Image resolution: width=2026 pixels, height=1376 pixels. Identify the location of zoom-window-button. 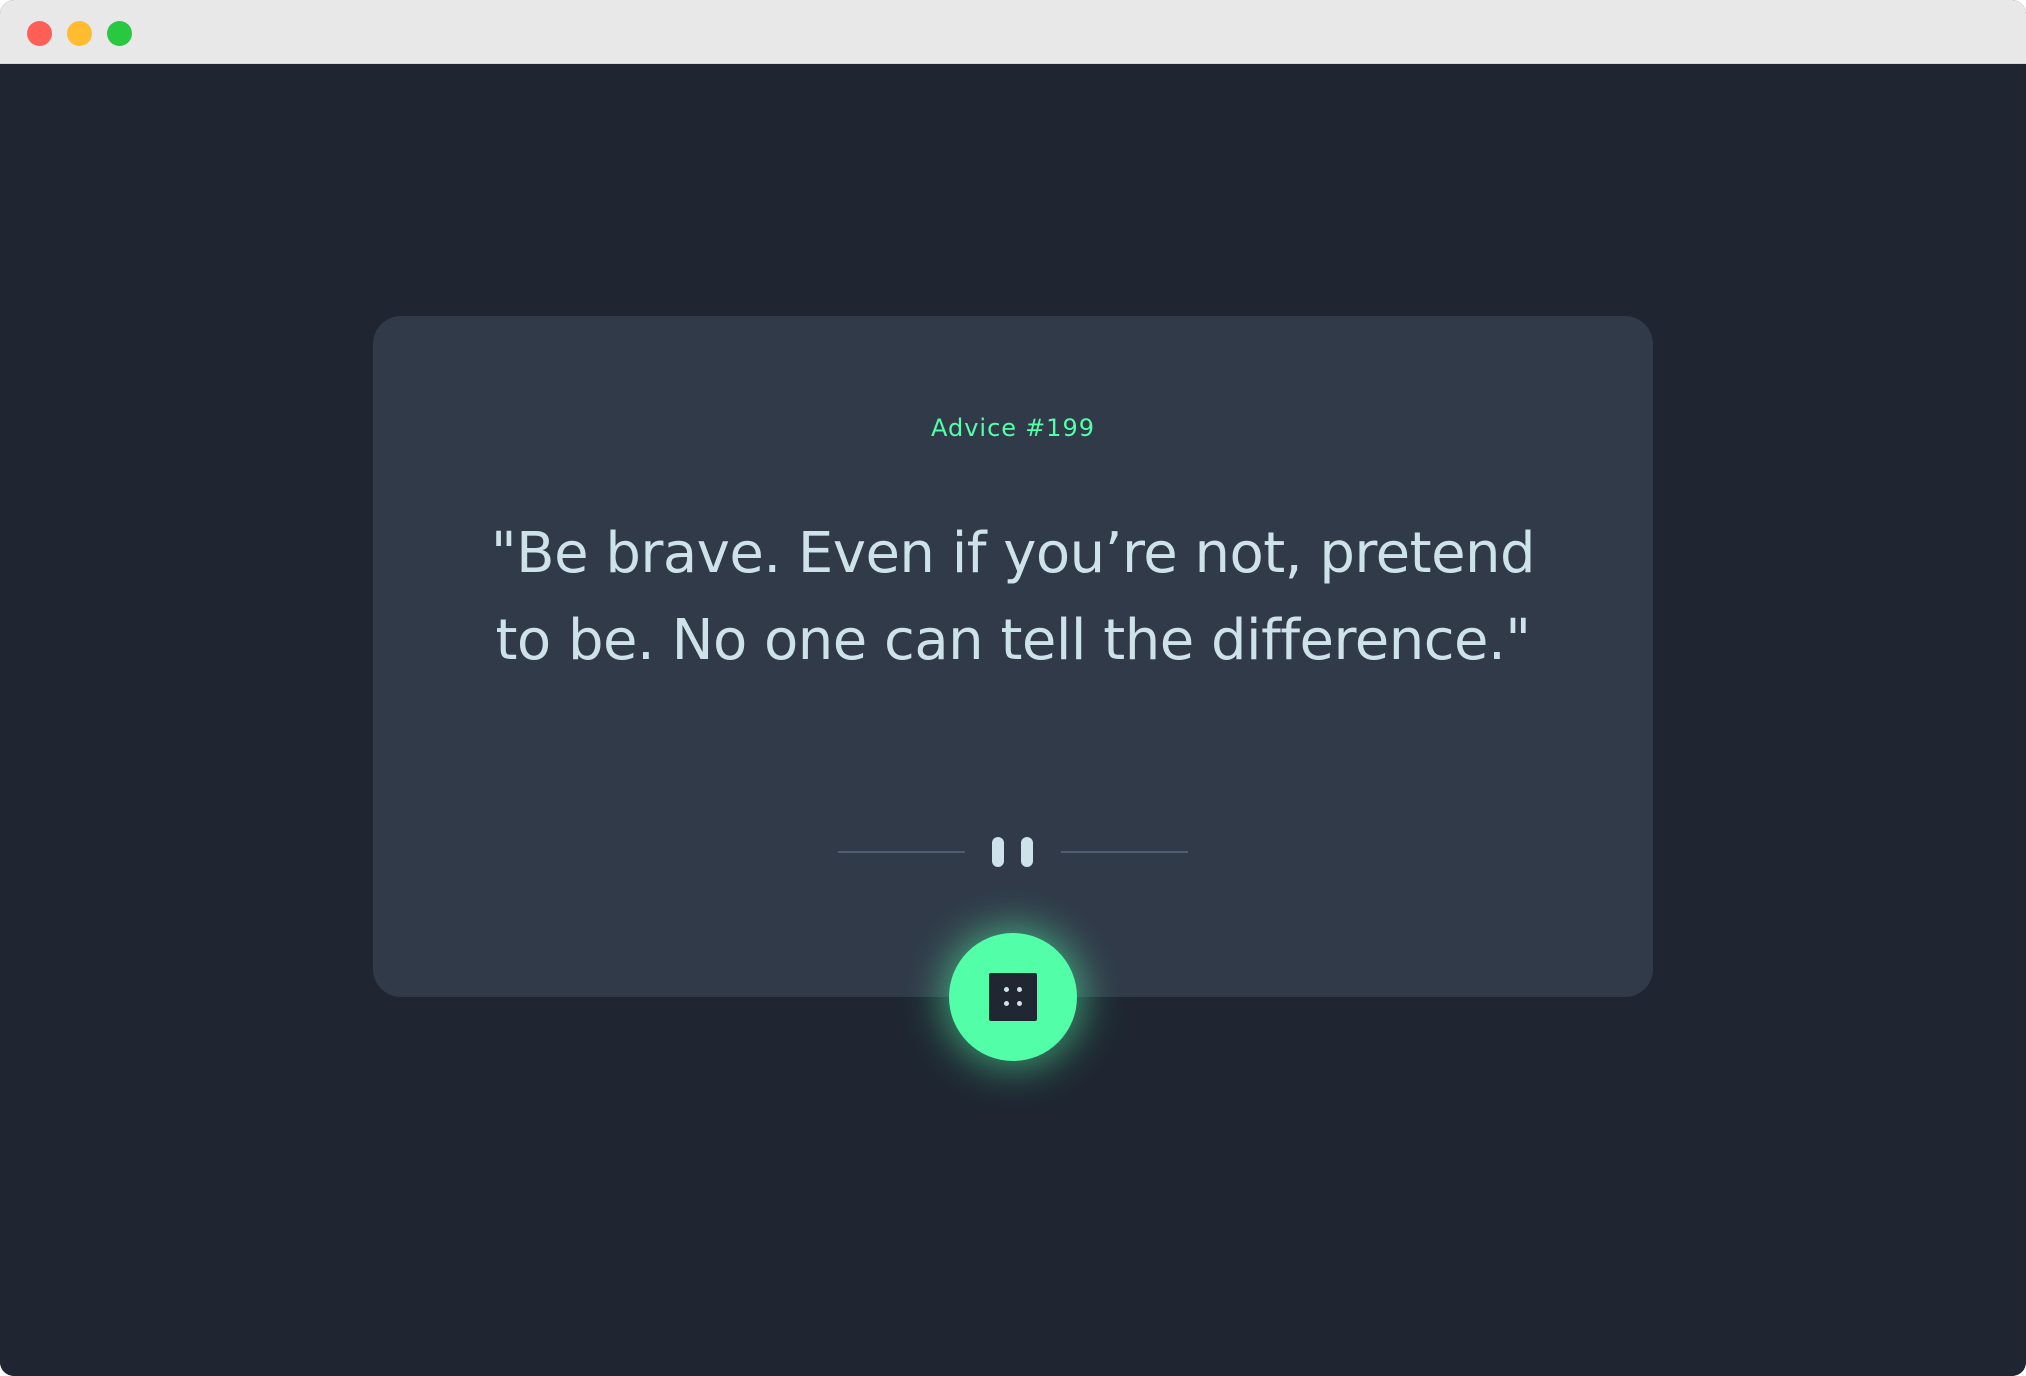
(119, 33).